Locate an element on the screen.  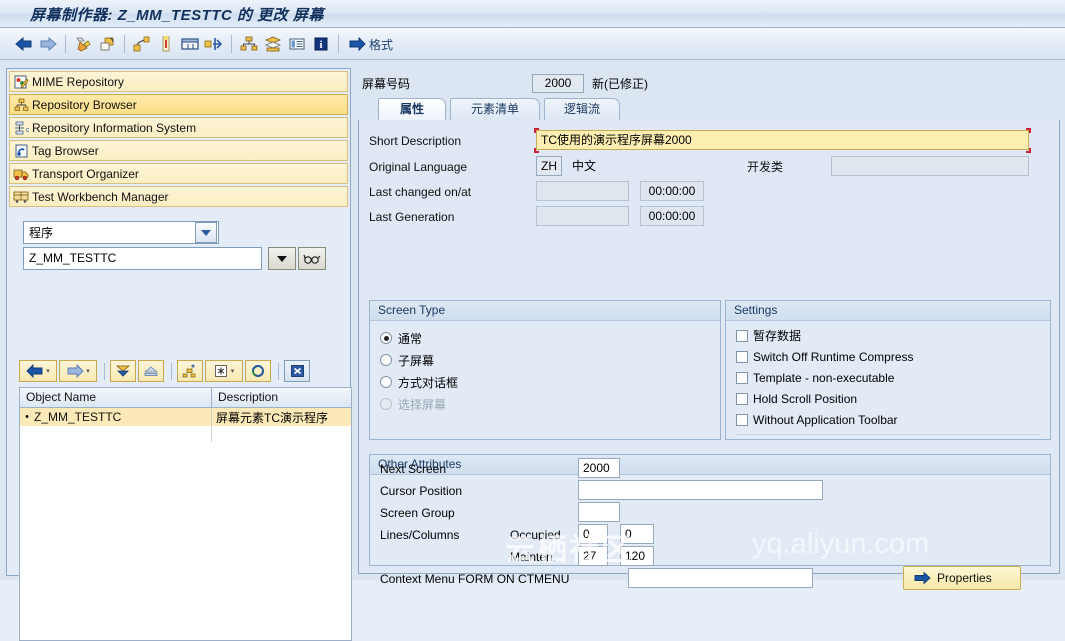
forward-icon is located at coordinates (48, 44).